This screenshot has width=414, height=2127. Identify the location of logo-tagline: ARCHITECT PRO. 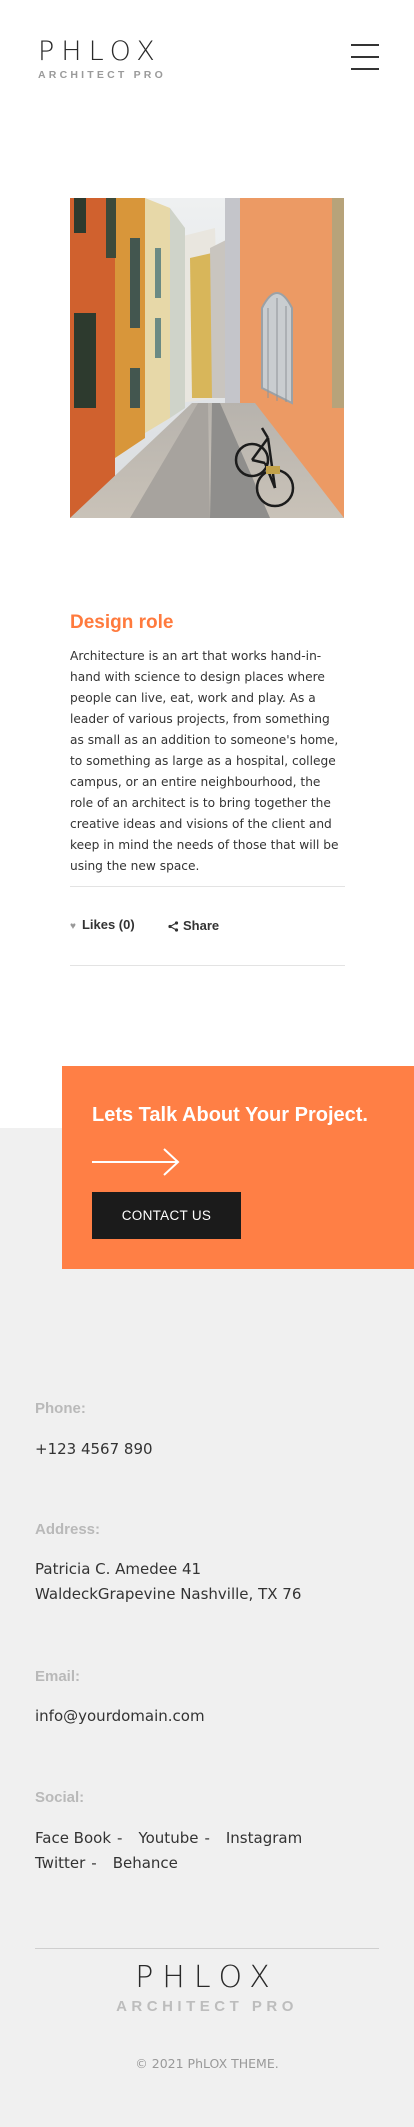
(102, 75).